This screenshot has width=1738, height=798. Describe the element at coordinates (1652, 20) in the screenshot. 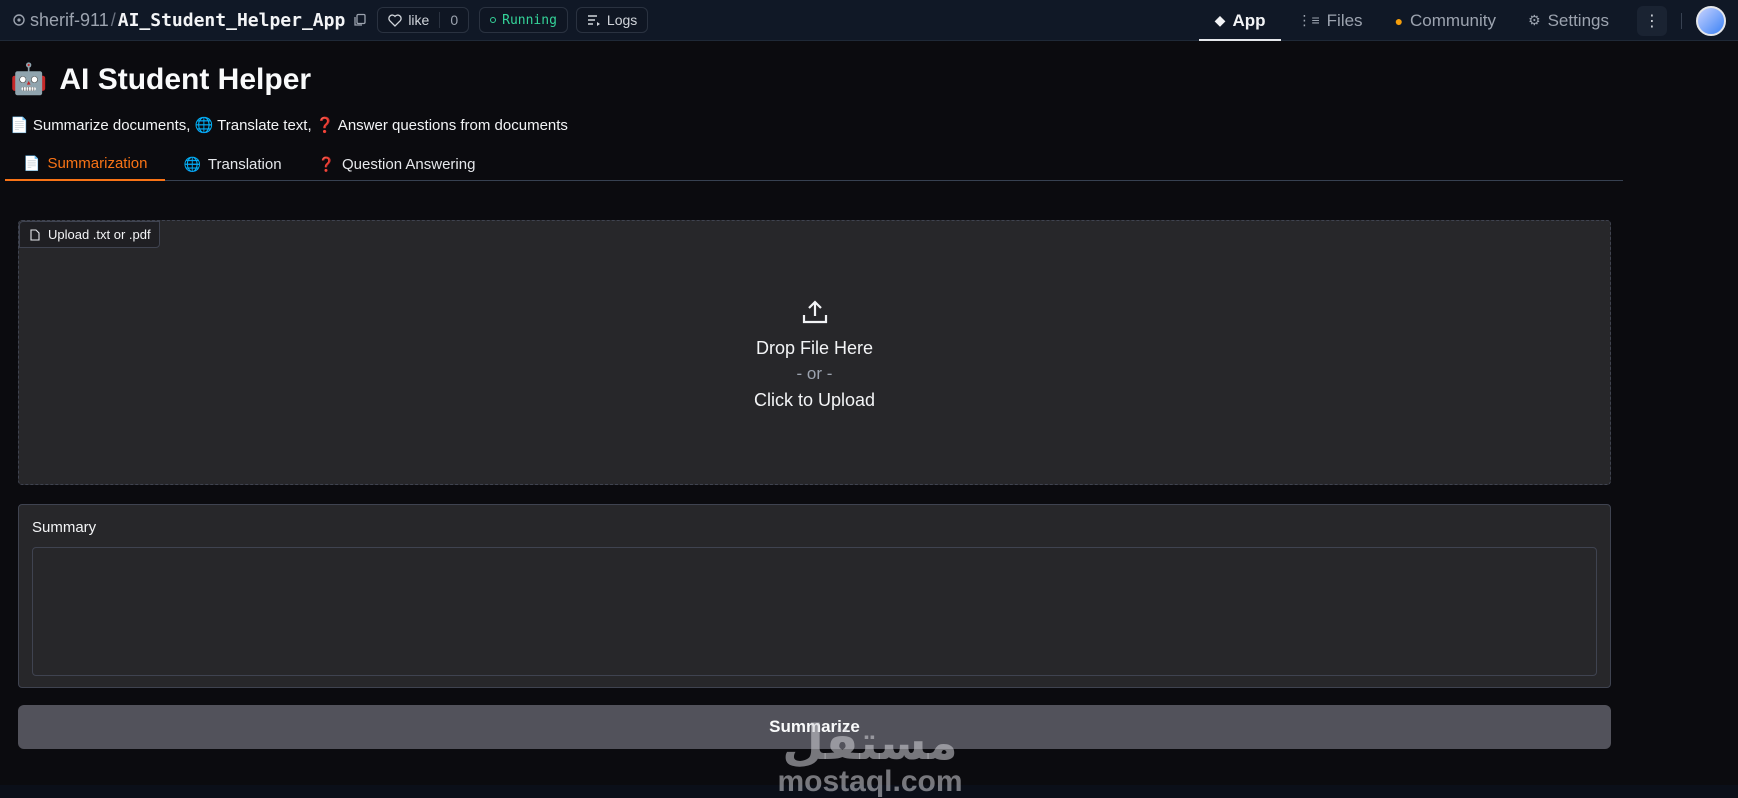

I see `more-options-icon: ⋮` at that location.